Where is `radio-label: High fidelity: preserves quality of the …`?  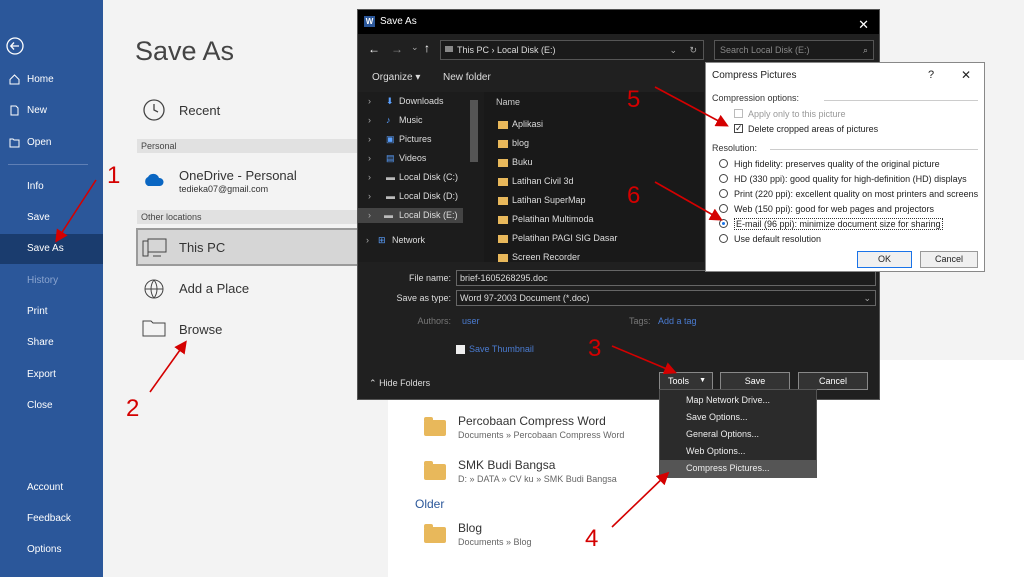 radio-label: High fidelity: preserves quality of the … is located at coordinates (837, 164).